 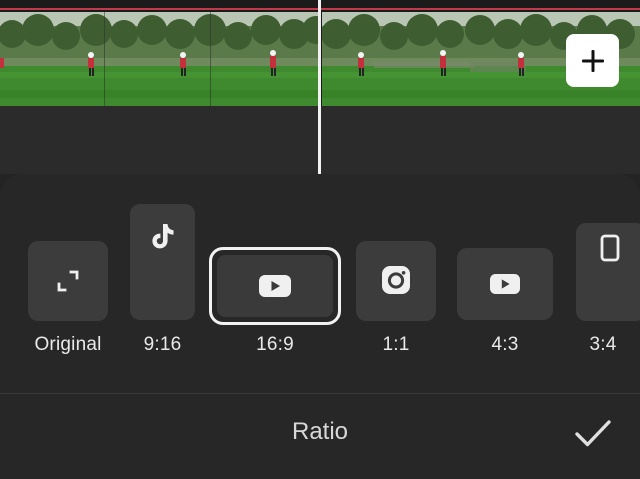 I want to click on ratio-option-9-16: 9:16, so click(x=162, y=283).